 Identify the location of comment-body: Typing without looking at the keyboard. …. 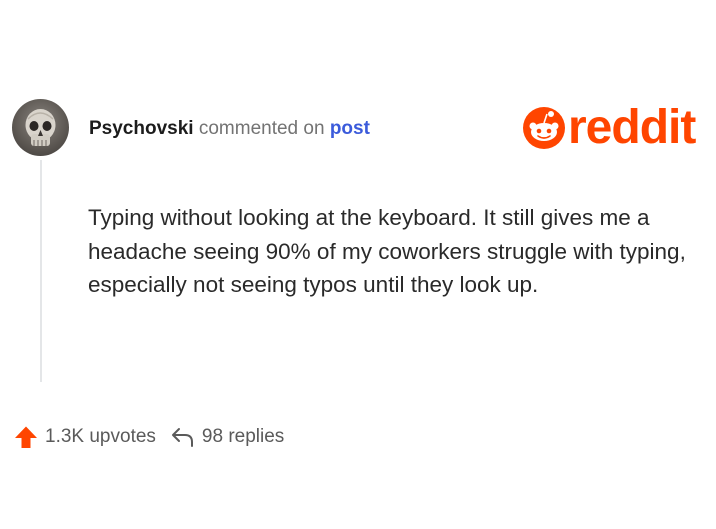
(387, 251).